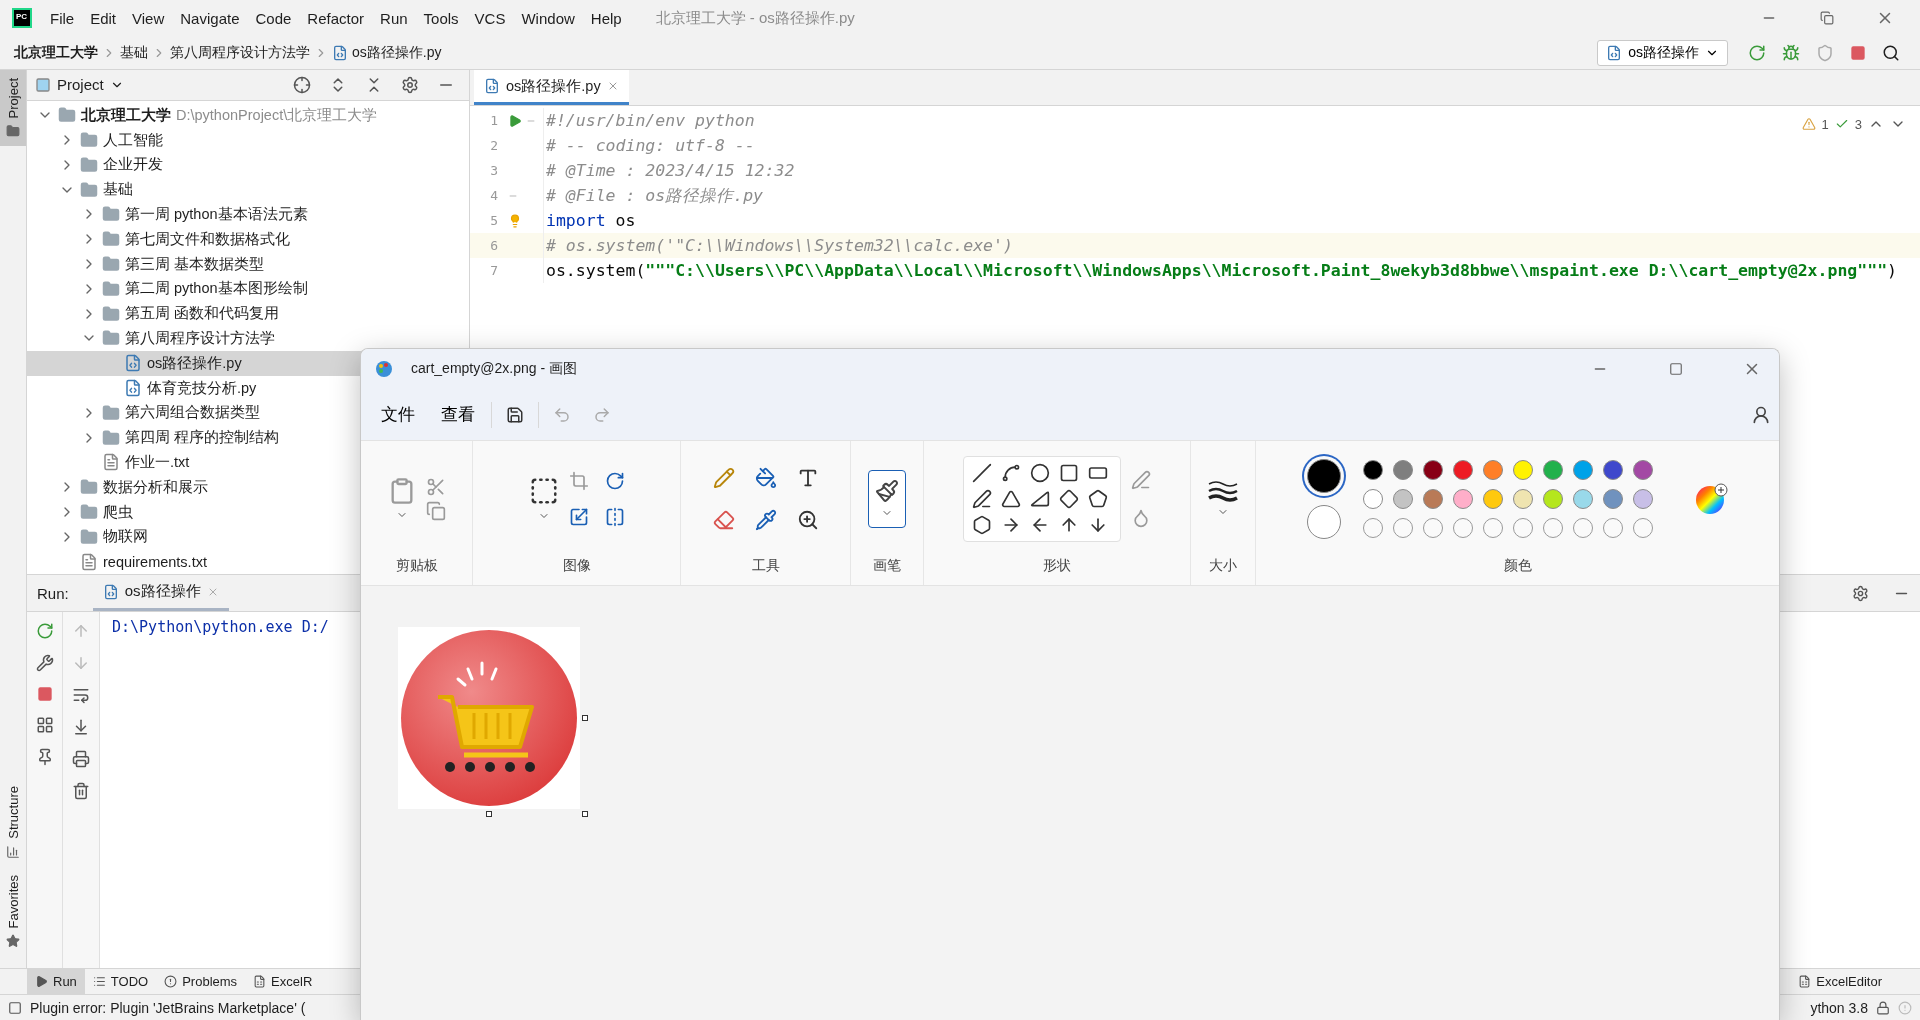  I want to click on rerun-icon, so click(1757, 52).